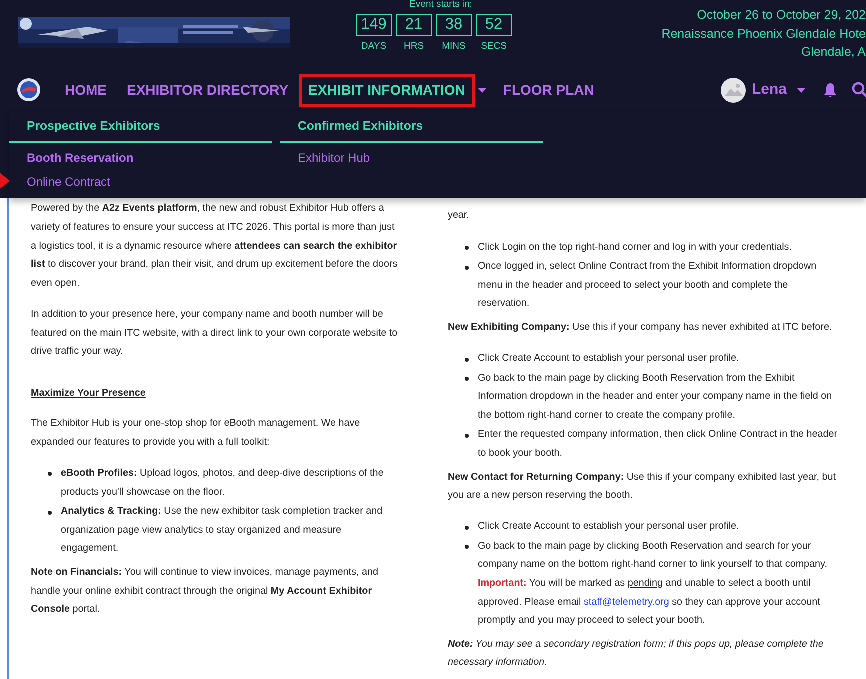 The image size is (866, 679). Describe the element at coordinates (859, 90) in the screenshot. I see `search-icon` at that location.